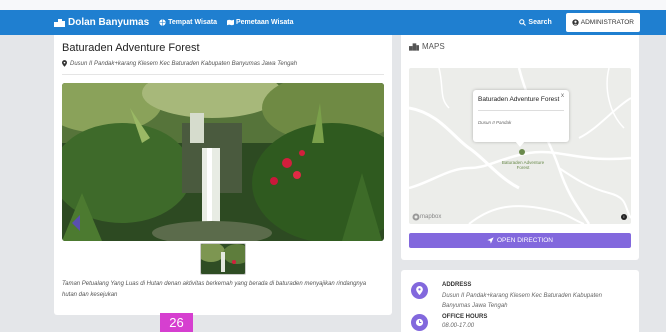  I want to click on popup-title: Baturaden Adventure Forest, so click(519, 99).